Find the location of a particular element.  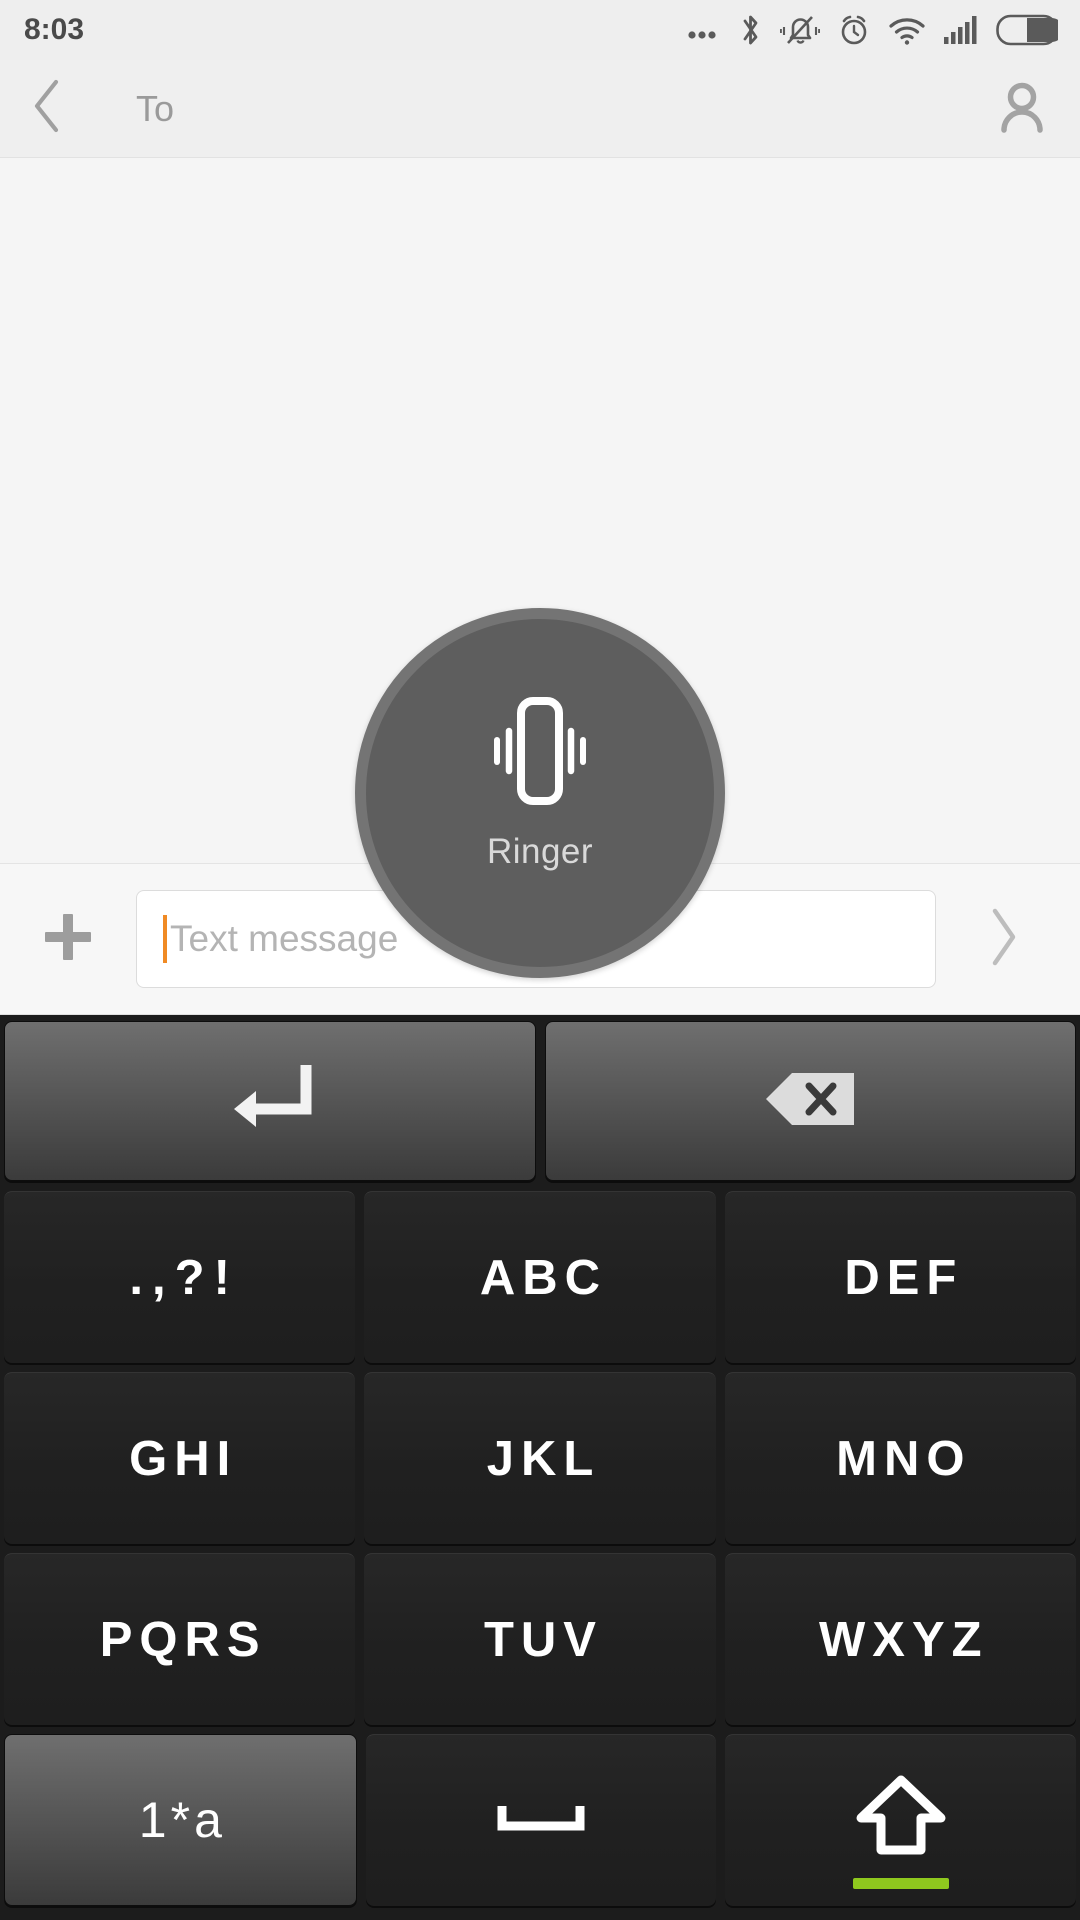

plus-icon is located at coordinates (68, 939).